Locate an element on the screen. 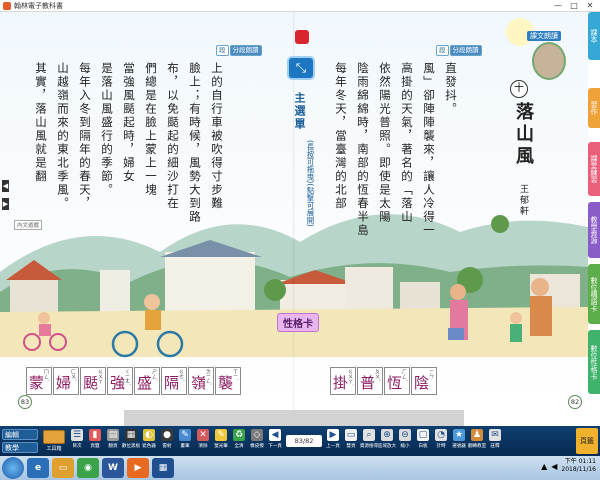 The width and height of the screenshot is (600, 480). vocab-card: 嶺ㄌㄧㄥˇ is located at coordinates (201, 381).